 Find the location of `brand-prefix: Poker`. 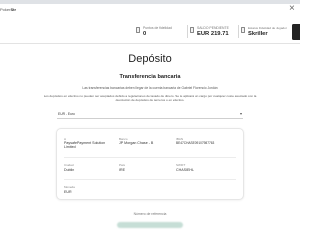

brand-prefix: Poker is located at coordinates (5, 9).